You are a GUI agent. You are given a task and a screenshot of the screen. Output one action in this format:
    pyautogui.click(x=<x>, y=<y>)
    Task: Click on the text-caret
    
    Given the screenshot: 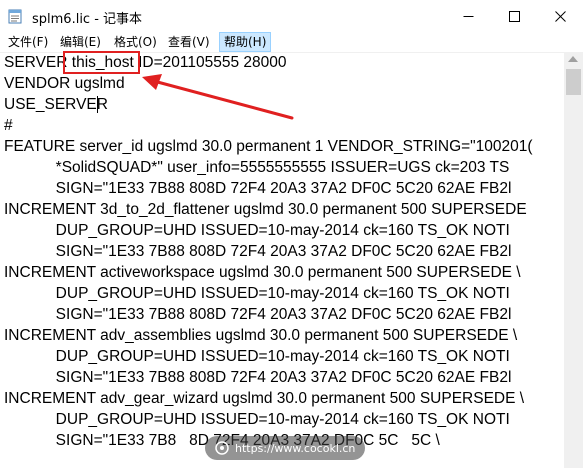 What is the action you would take?
    pyautogui.click(x=97, y=104)
    